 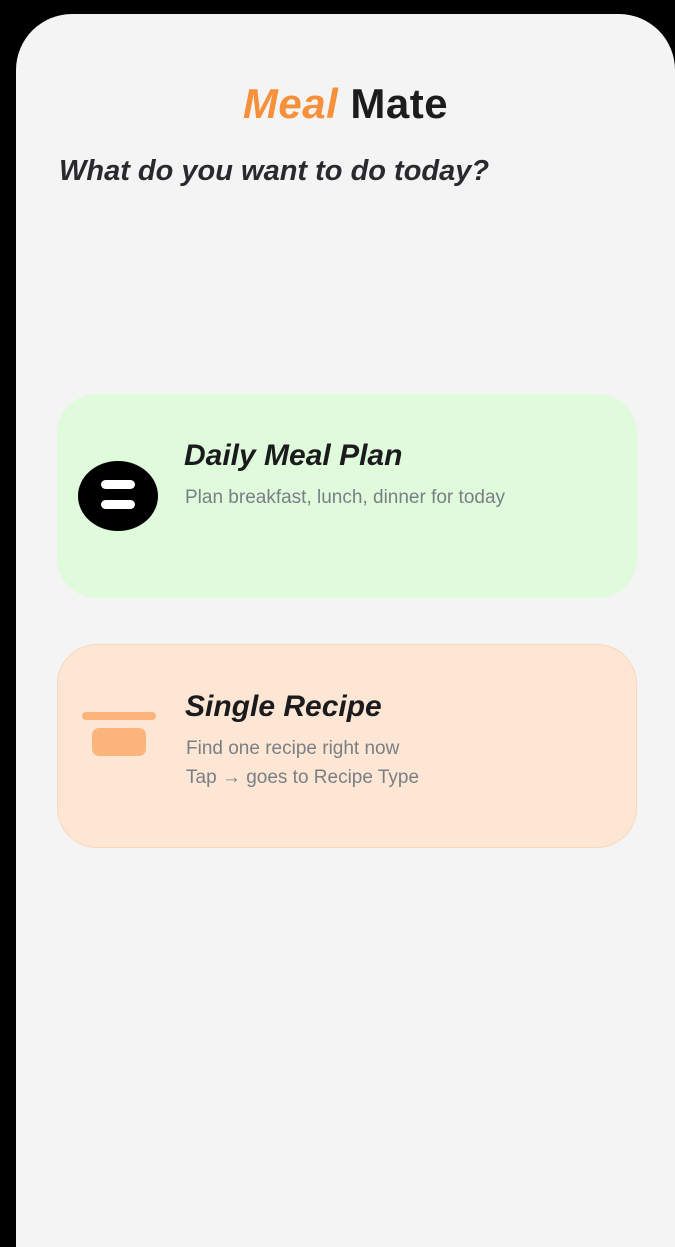 I want to click on logo-word-mate: Mate, so click(x=399, y=103).